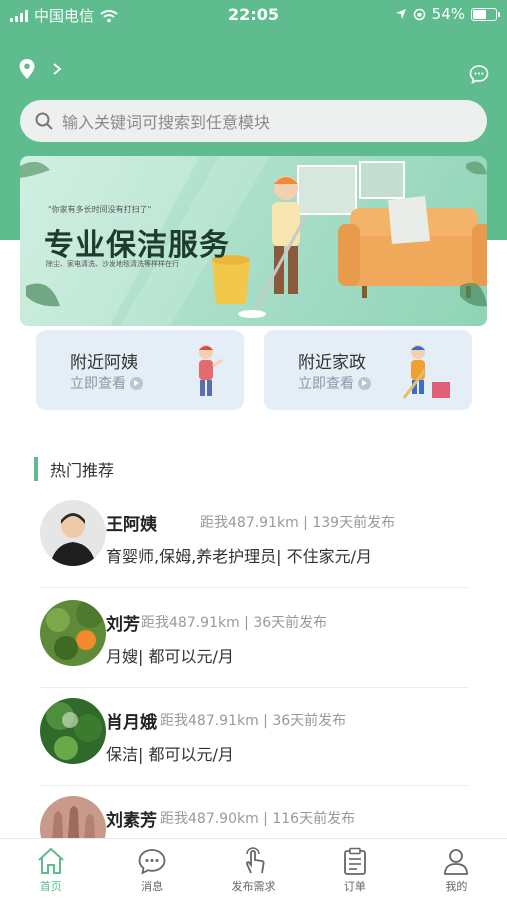 This screenshot has height=900, width=507. I want to click on list-item: 肖月娥 距我487.91km | 36天前发布 保洁| 都可以元/月, so click(254, 741).